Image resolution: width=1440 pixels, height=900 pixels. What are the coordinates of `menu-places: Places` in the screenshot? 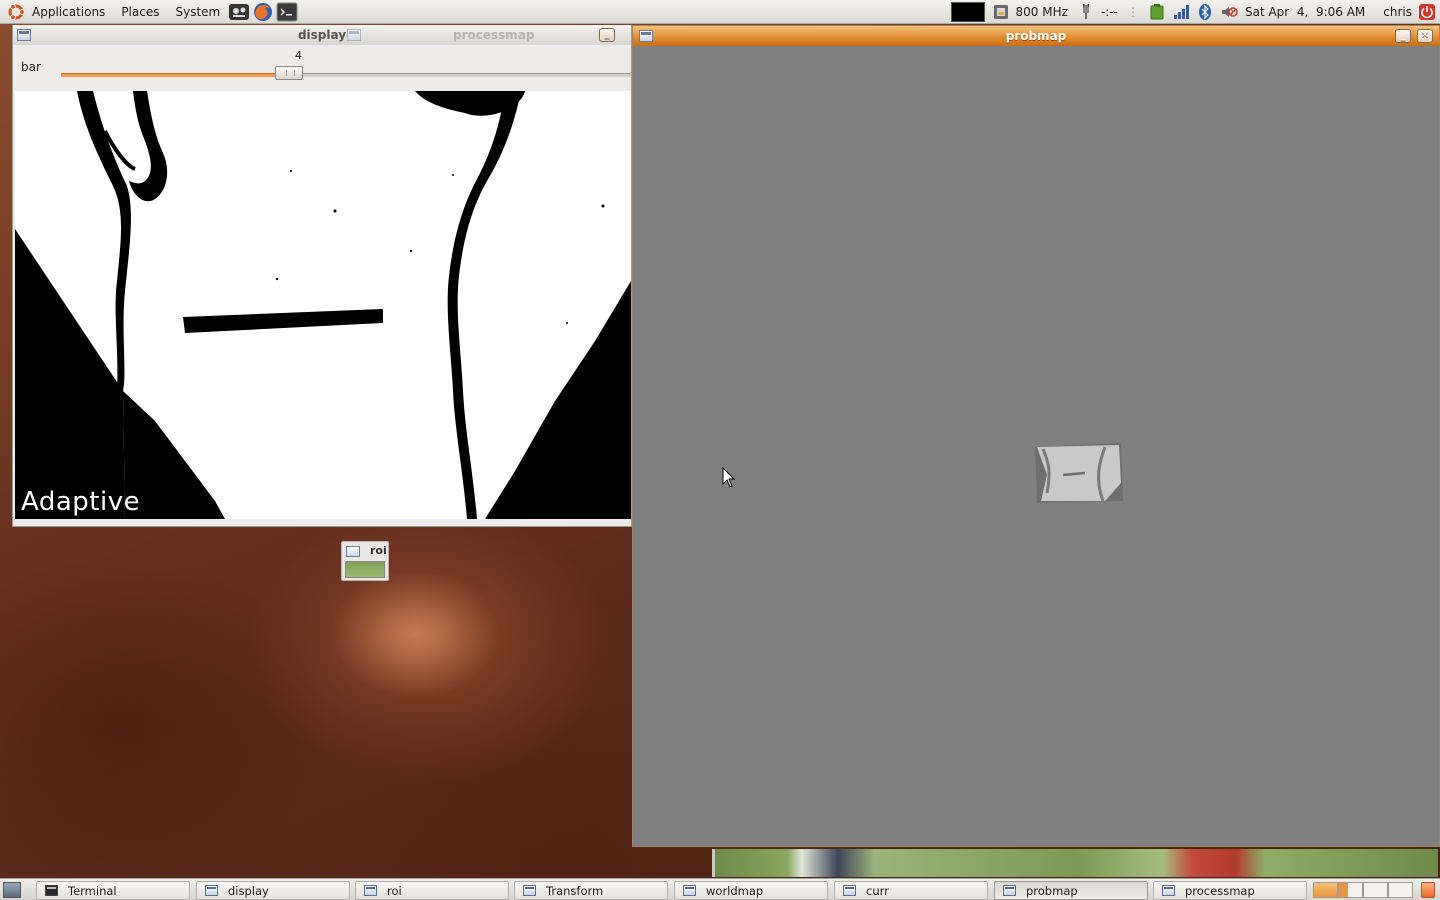 It's located at (138, 12).